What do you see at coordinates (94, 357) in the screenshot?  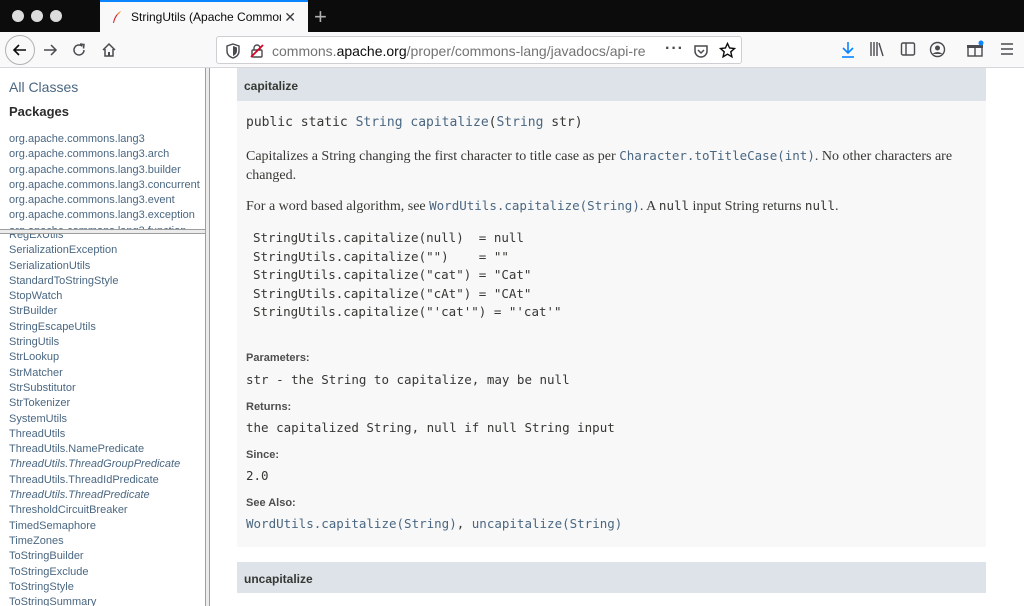 I see `class-link: StrLookup` at bounding box center [94, 357].